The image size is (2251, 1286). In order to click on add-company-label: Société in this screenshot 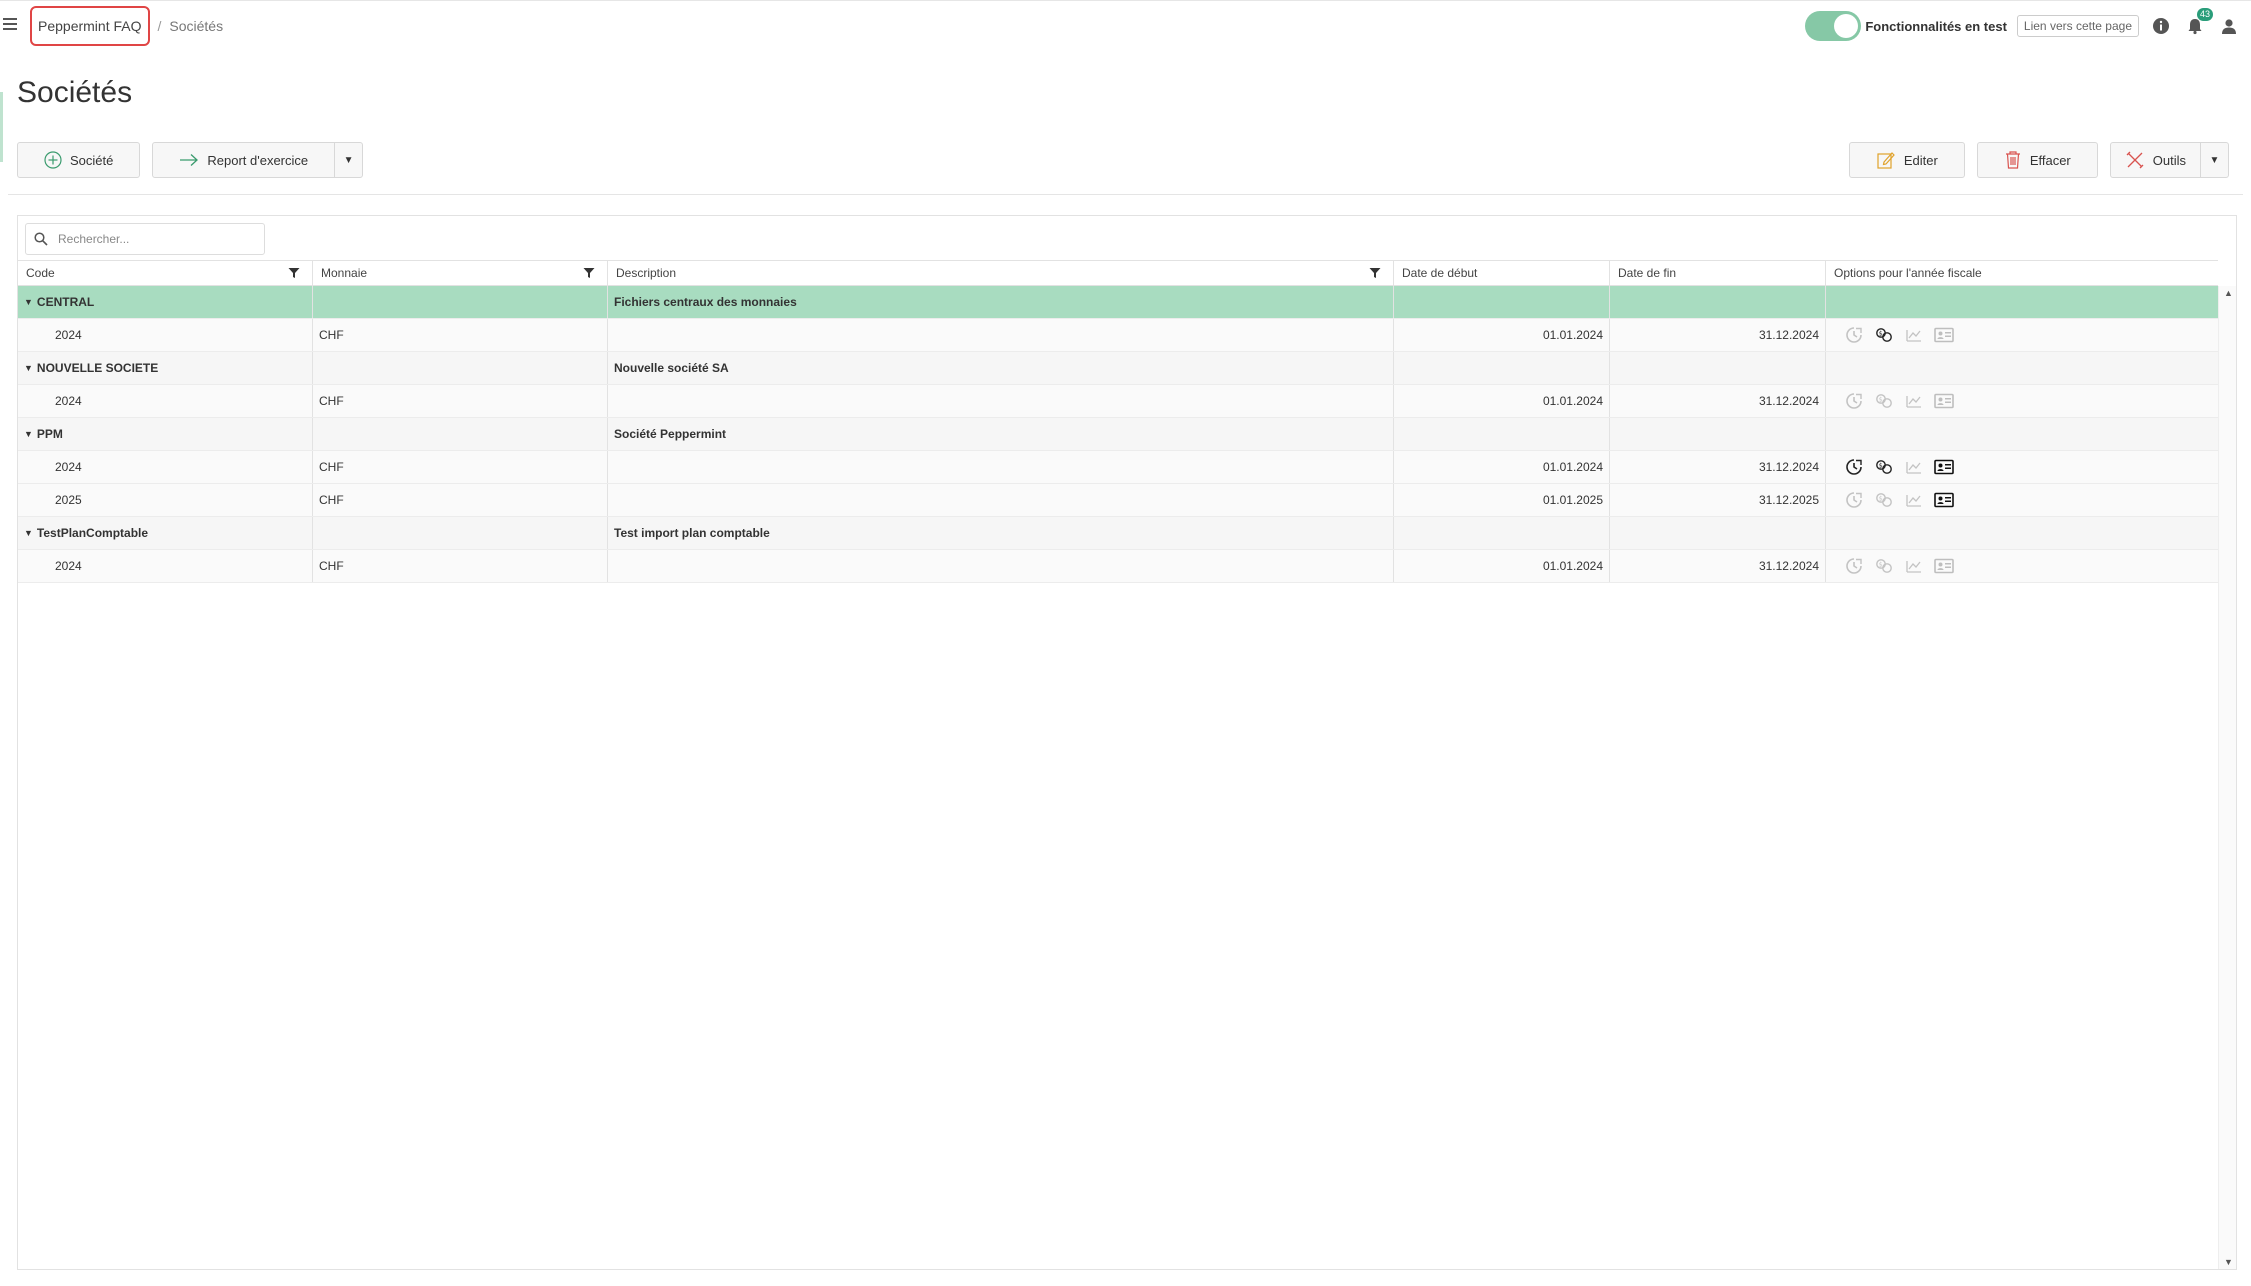, I will do `click(92, 160)`.